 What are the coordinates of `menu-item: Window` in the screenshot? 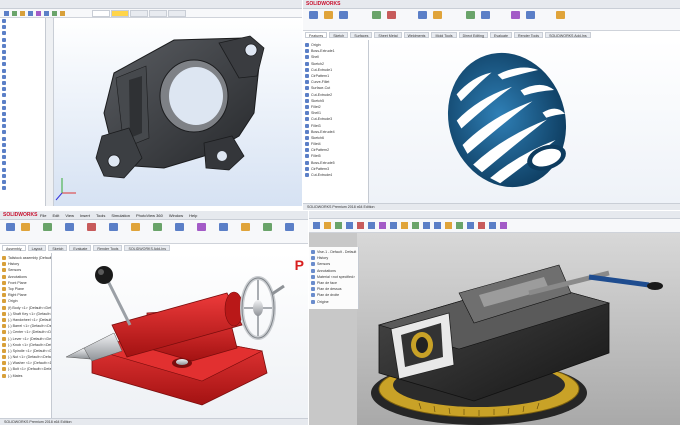 It's located at (176, 215).